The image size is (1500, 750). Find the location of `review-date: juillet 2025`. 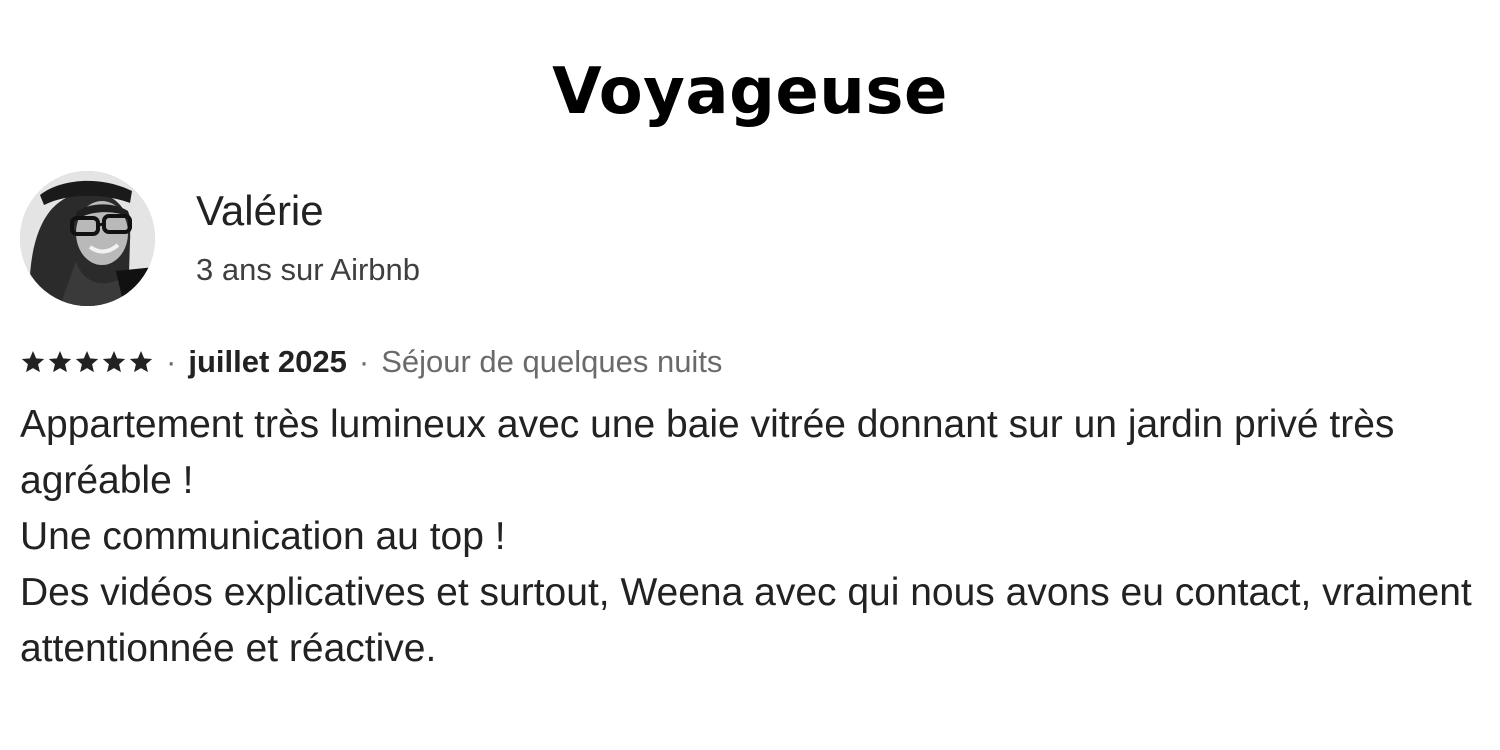

review-date: juillet 2025 is located at coordinates (267, 361).